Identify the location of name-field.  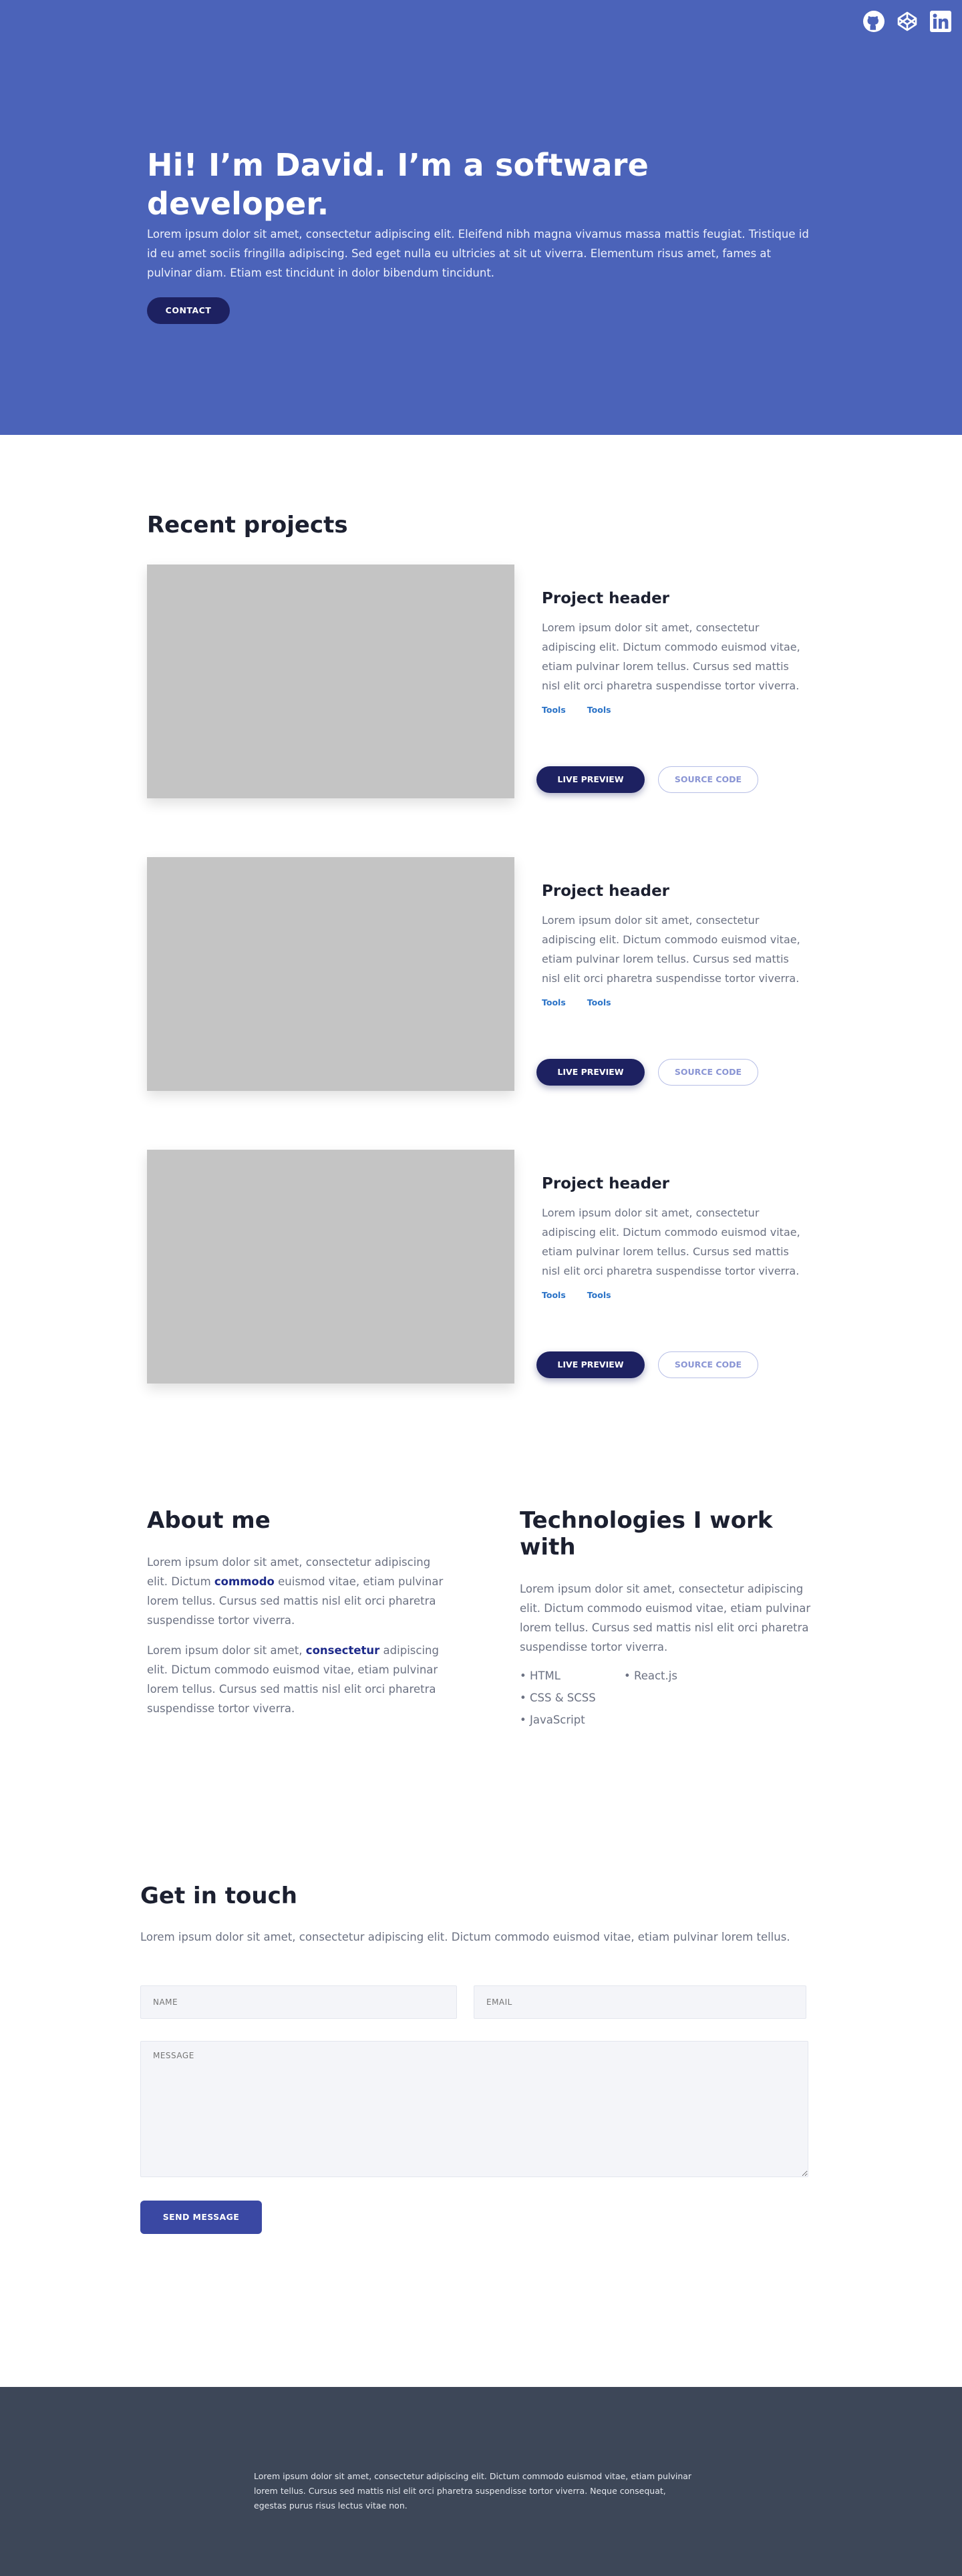
(298, 2002).